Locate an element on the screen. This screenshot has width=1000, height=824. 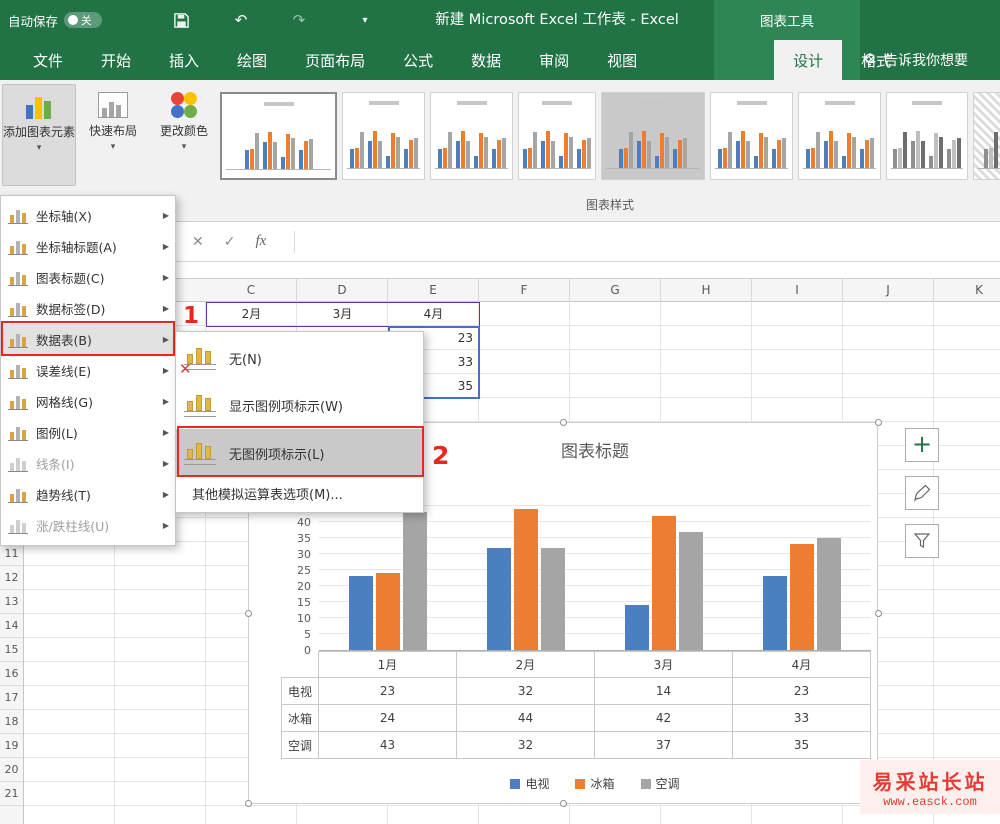
quick-access-caret-icon: ▾ is located at coordinates (365, 20).